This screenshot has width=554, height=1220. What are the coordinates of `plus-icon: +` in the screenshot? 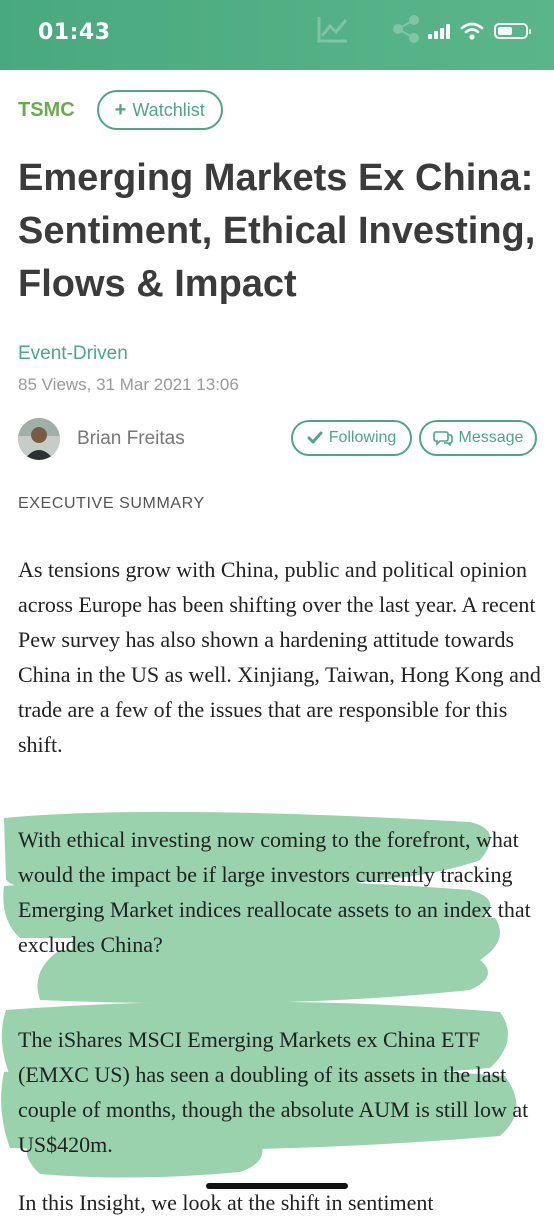 It's located at (120, 109).